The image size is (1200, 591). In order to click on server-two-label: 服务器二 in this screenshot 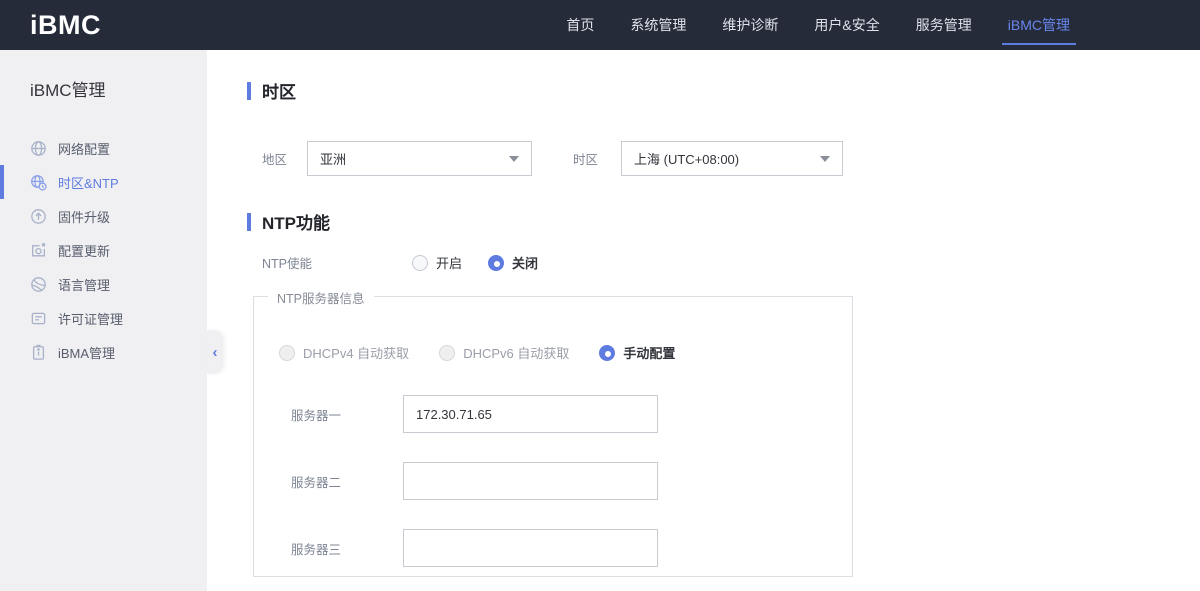, I will do `click(316, 482)`.